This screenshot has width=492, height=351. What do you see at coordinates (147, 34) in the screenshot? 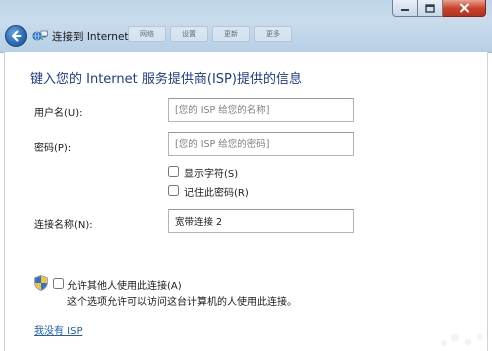
I see `background-tab: 网络` at bounding box center [147, 34].